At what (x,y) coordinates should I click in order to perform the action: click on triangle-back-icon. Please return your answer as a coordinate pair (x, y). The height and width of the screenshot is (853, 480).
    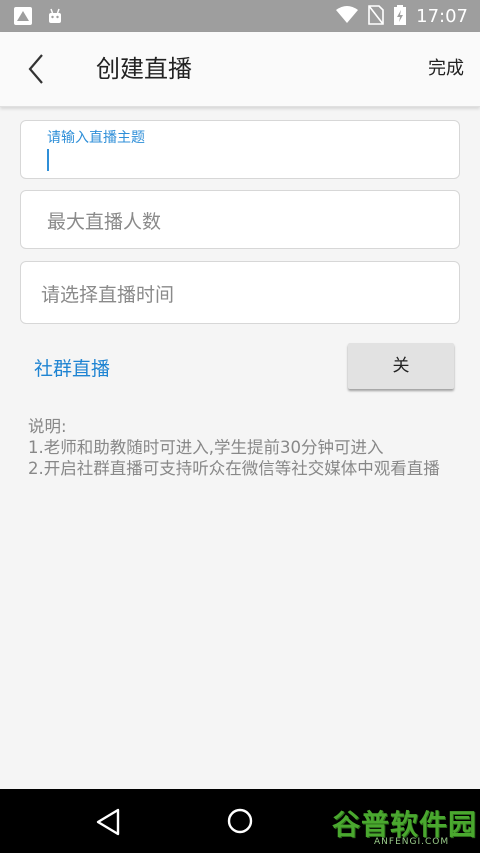
    Looking at the image, I should click on (108, 822).